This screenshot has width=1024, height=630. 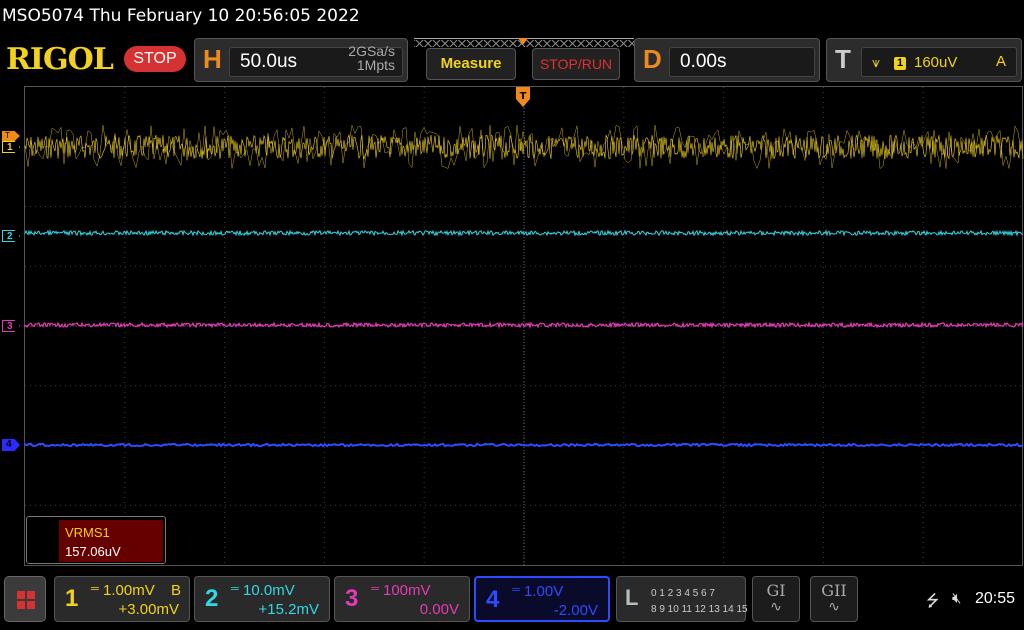 What do you see at coordinates (212, 598) in the screenshot?
I see `channel-2-number: 2` at bounding box center [212, 598].